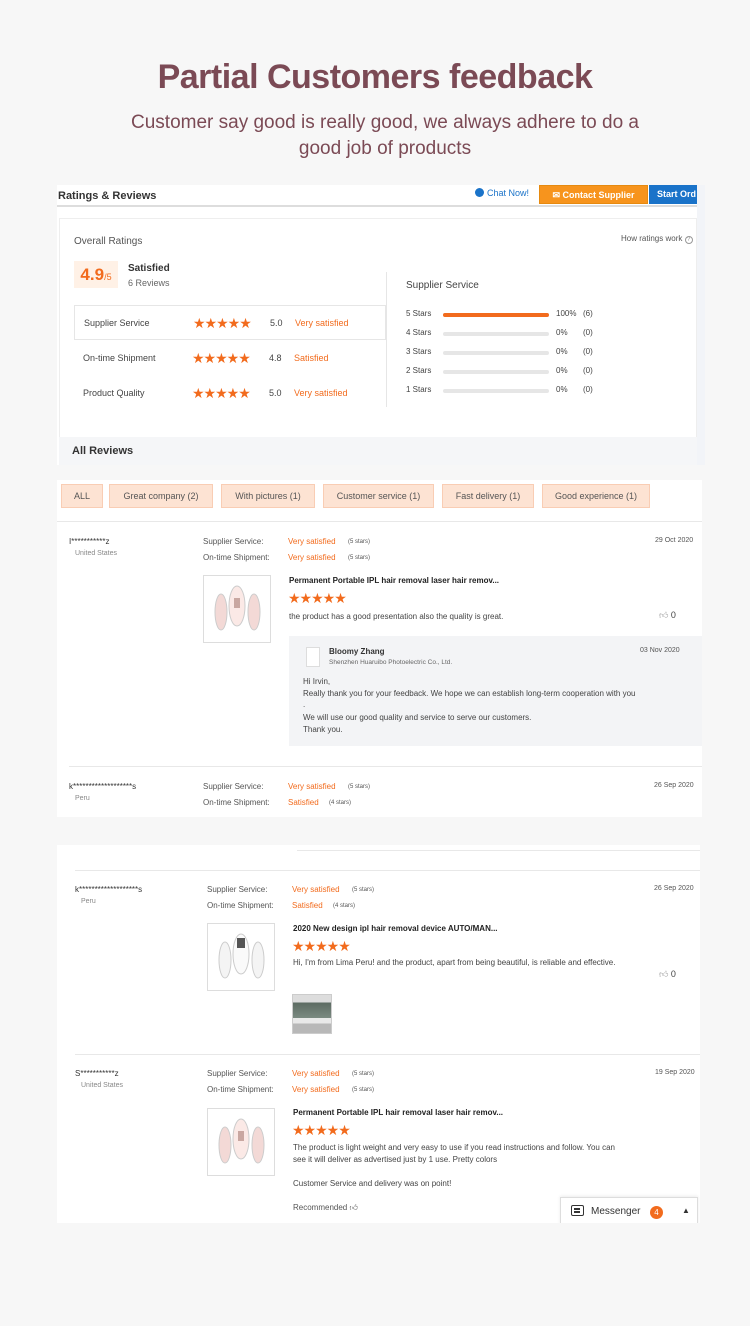 The image size is (750, 1326). What do you see at coordinates (304, 704) in the screenshot?
I see `reply-line: .` at bounding box center [304, 704].